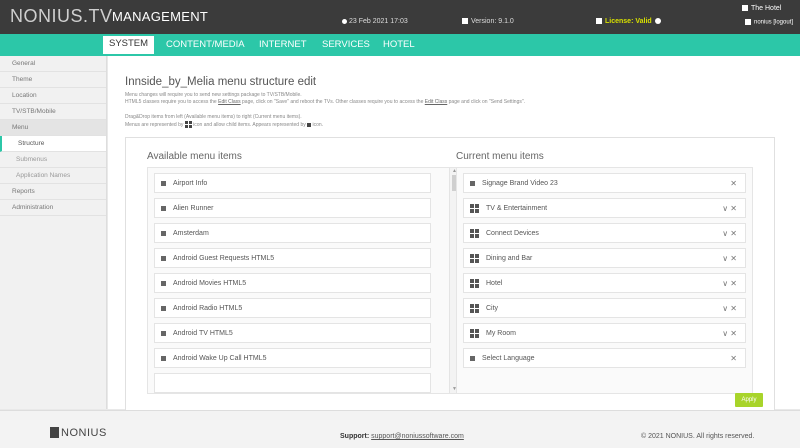  I want to click on sidebar-item-theme: Theme, so click(53, 80).